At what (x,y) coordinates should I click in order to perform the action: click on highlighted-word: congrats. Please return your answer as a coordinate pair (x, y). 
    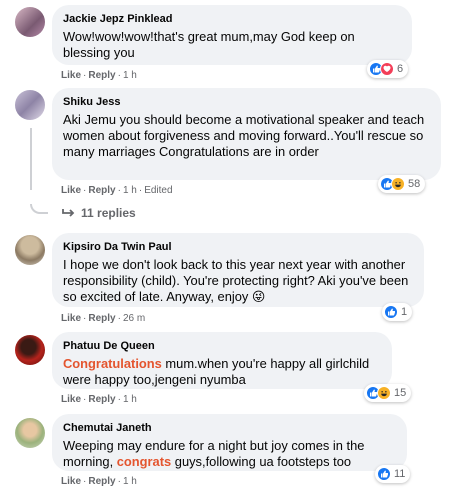
    Looking at the image, I should click on (144, 461).